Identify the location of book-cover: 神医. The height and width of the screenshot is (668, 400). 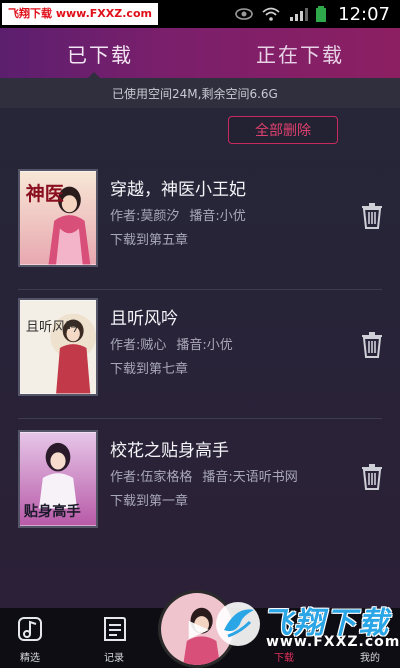
(58, 218).